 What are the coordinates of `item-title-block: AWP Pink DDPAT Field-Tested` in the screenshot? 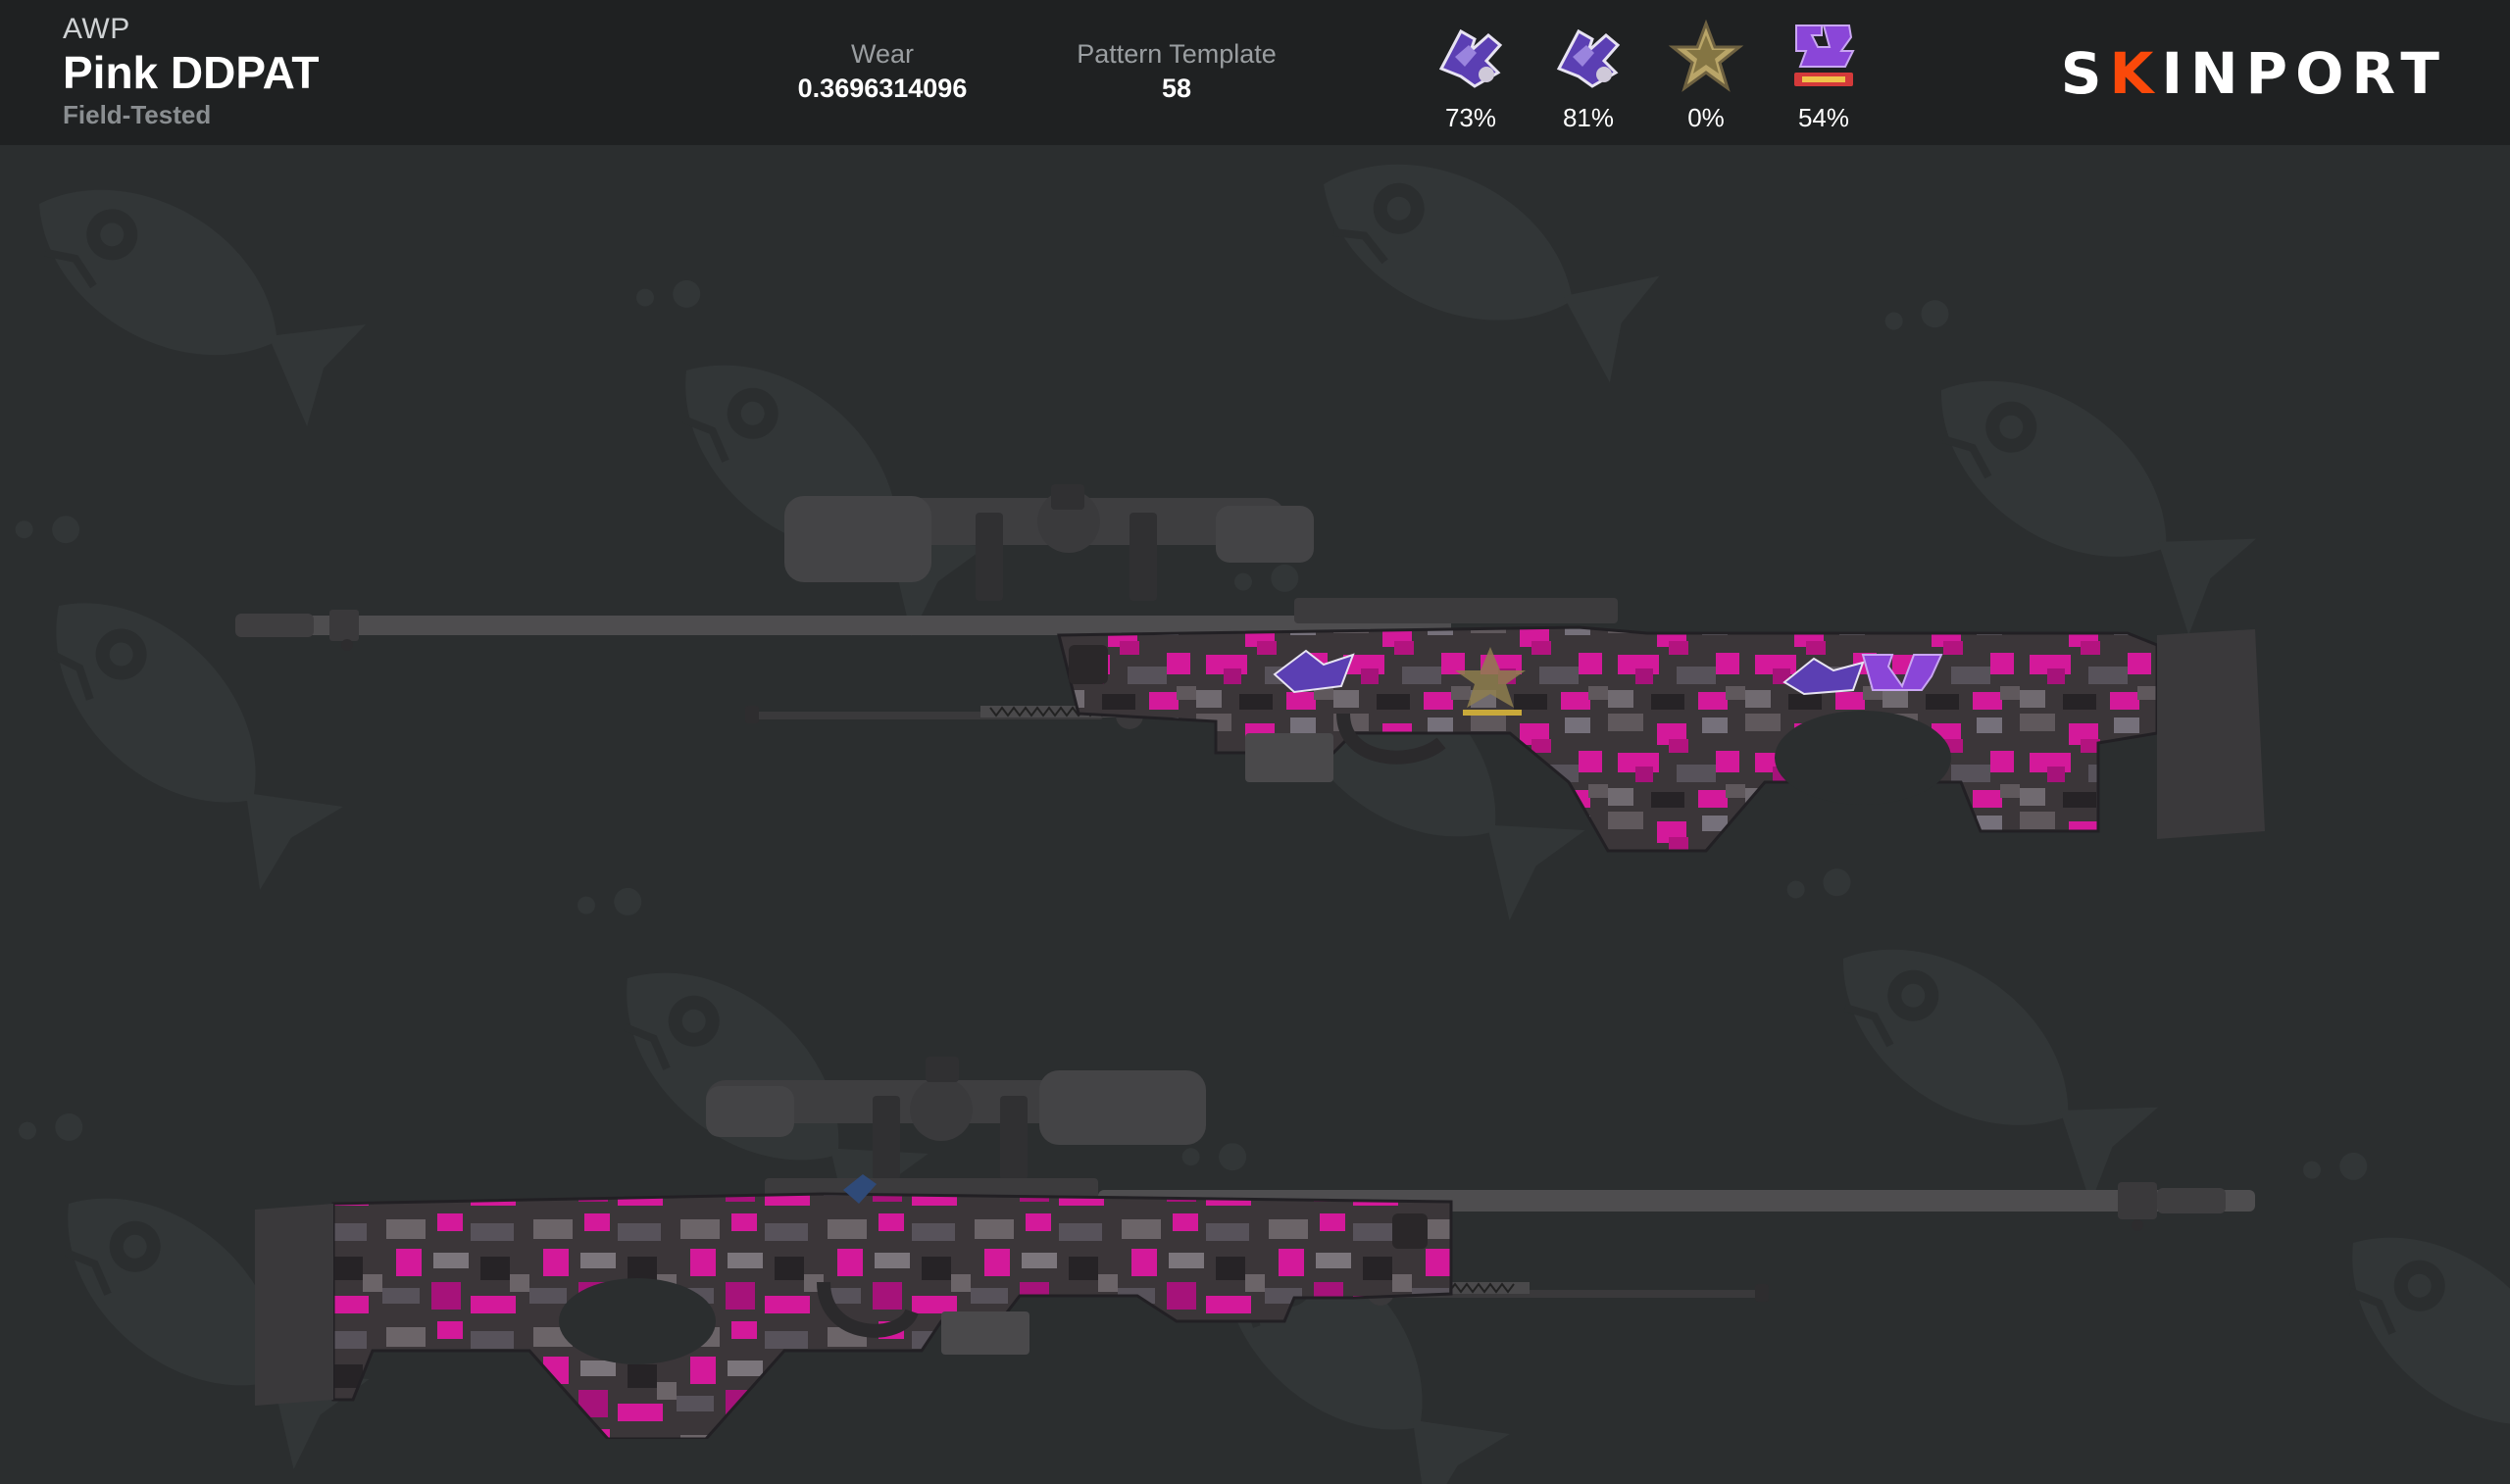 It's located at (191, 71).